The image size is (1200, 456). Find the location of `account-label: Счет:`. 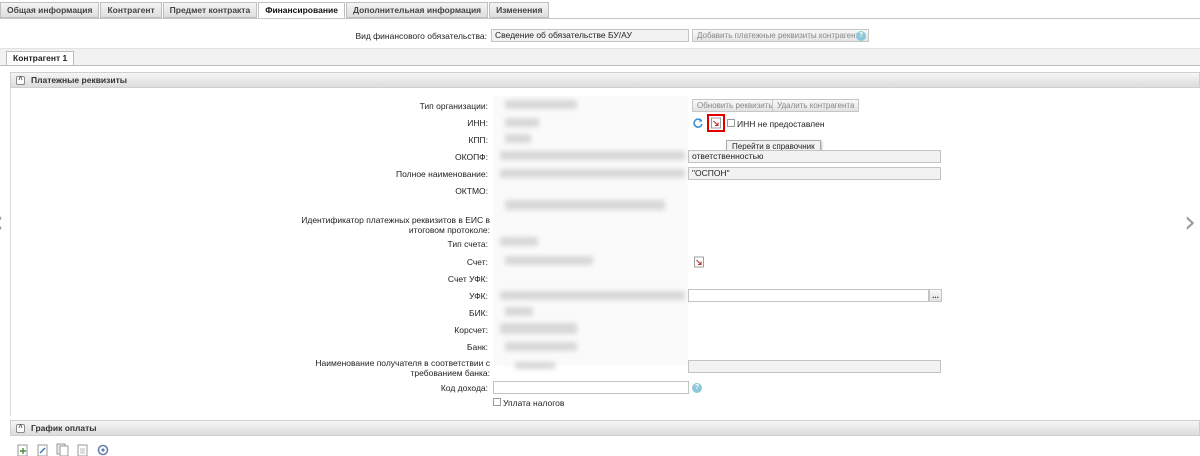

account-label: Счет: is located at coordinates (477, 262).